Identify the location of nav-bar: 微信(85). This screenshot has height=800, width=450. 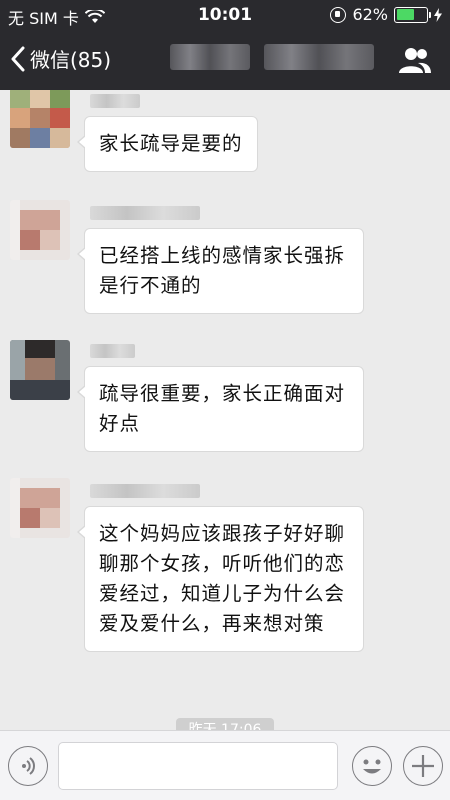
(225, 60).